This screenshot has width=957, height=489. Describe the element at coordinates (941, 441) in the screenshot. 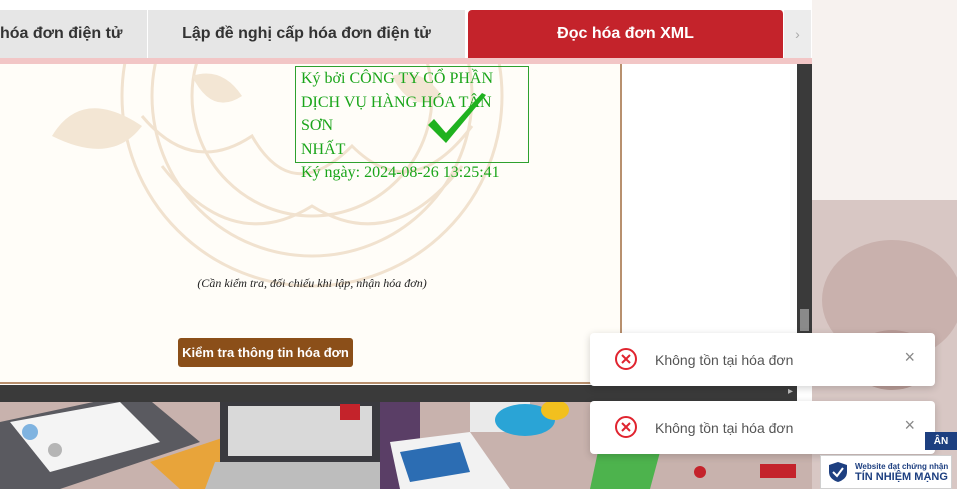

I see `badge-tag: ÂN` at that location.